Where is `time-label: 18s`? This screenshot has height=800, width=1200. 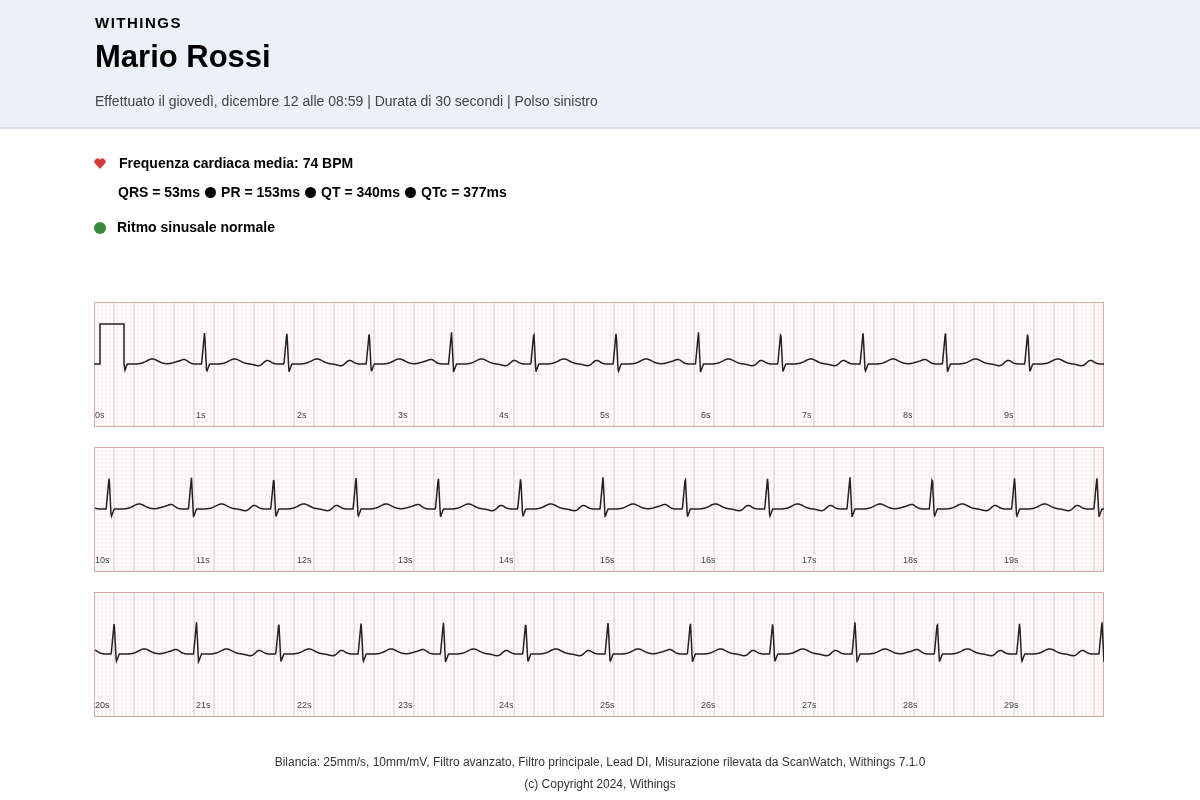 time-label: 18s is located at coordinates (910, 560).